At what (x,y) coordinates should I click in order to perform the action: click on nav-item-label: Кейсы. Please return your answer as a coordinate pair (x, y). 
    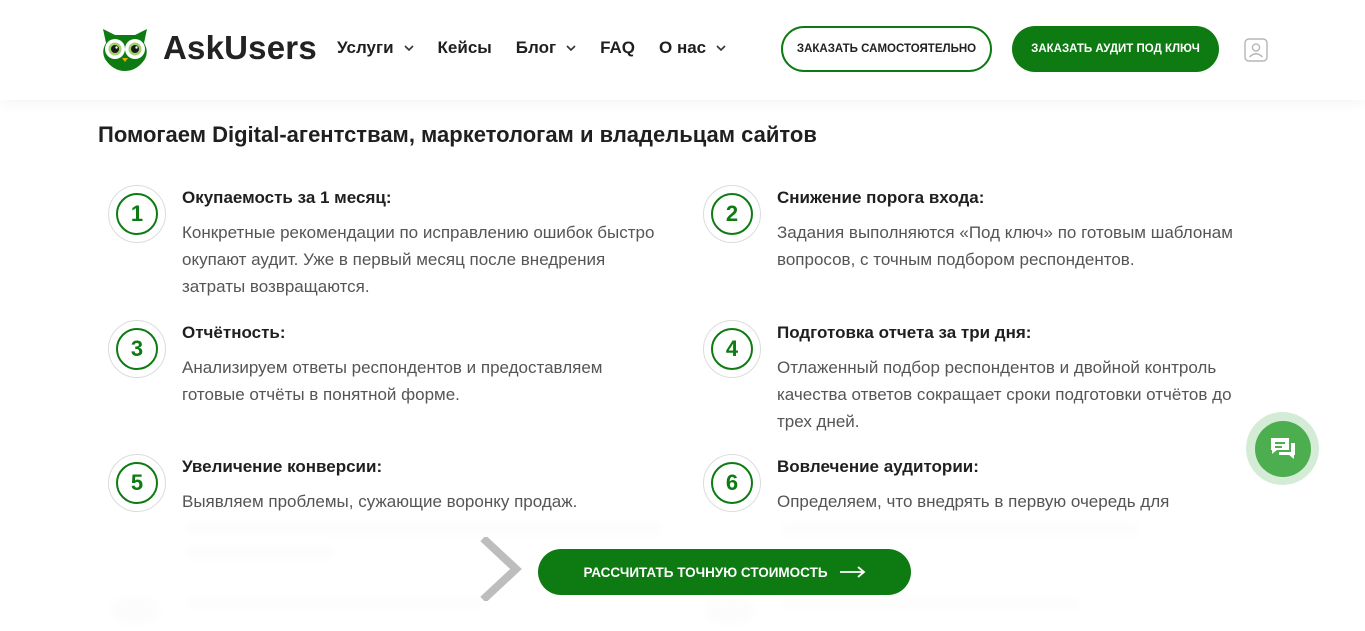
    Looking at the image, I should click on (464, 47).